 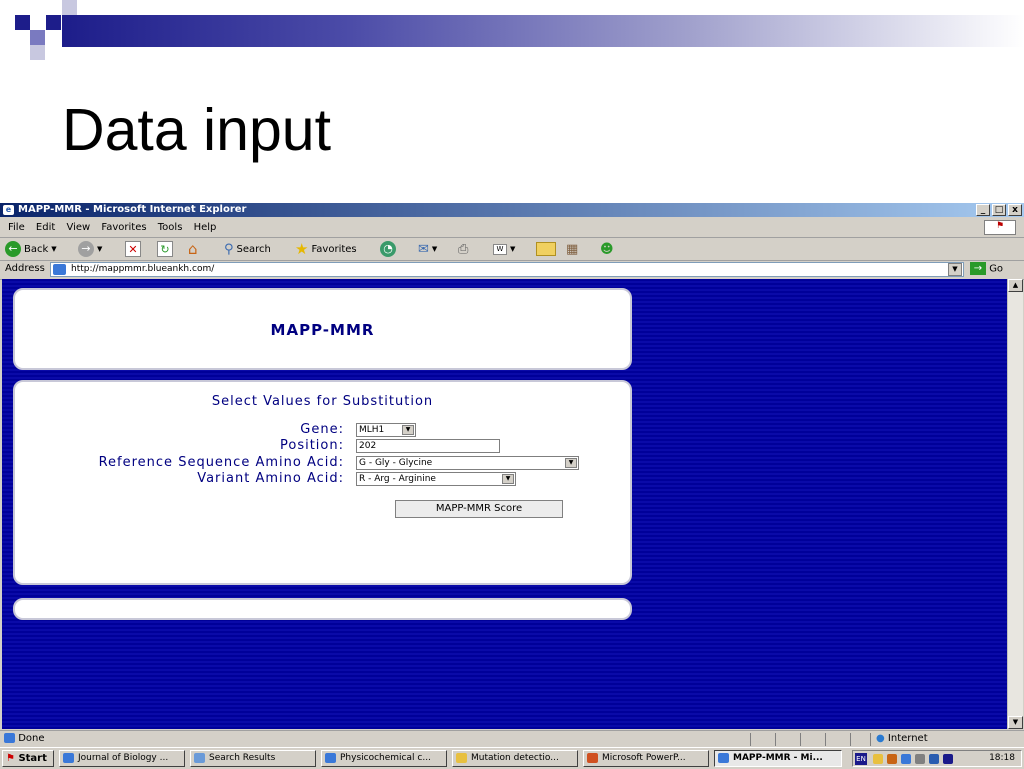 I want to click on footer-panel, so click(x=322, y=609).